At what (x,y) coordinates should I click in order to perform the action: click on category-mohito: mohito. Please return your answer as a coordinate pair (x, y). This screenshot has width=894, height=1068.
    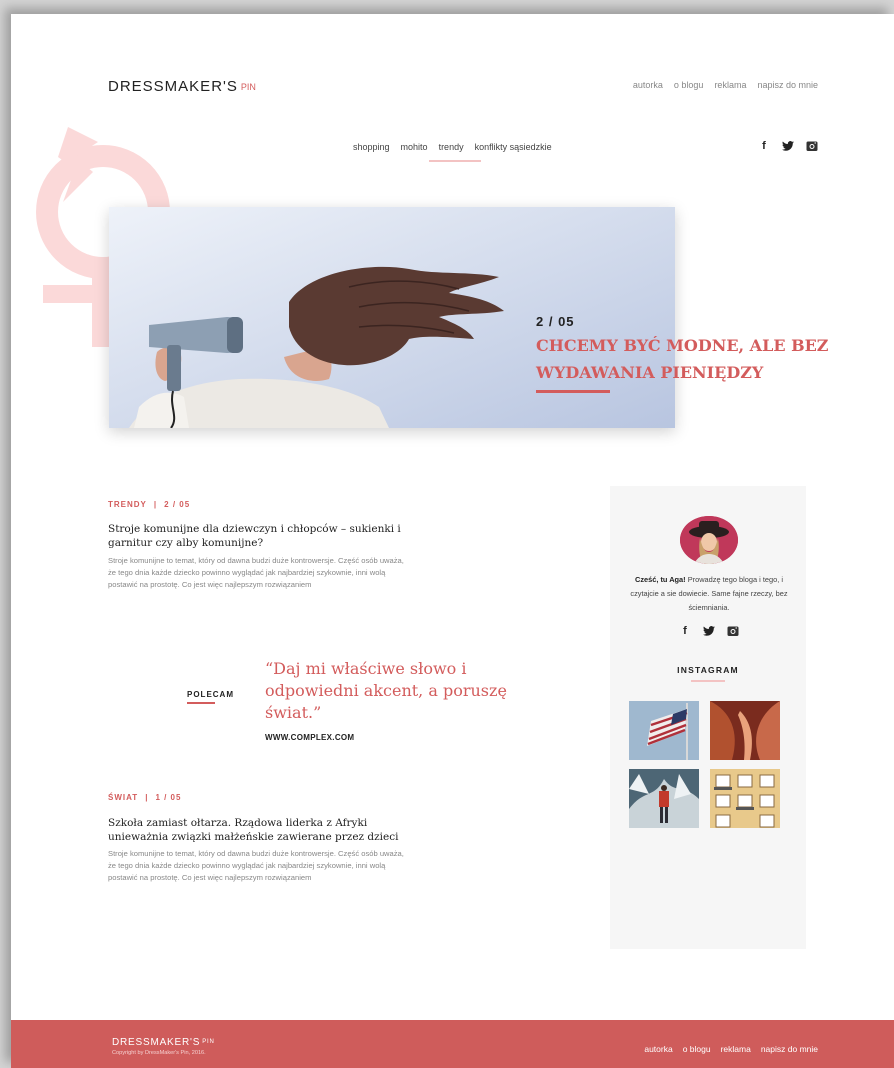
    Looking at the image, I should click on (414, 147).